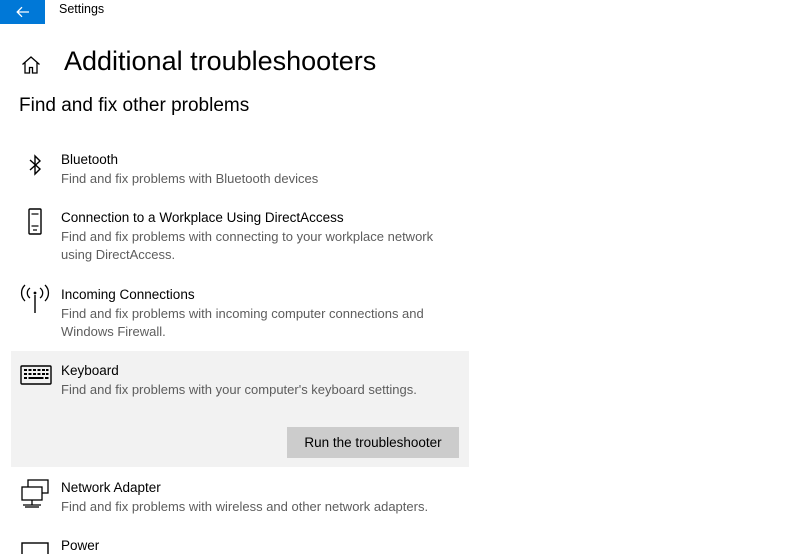 Image resolution: width=786 pixels, height=554 pixels. Describe the element at coordinates (82, 9) in the screenshot. I see `window-title: Settings` at that location.